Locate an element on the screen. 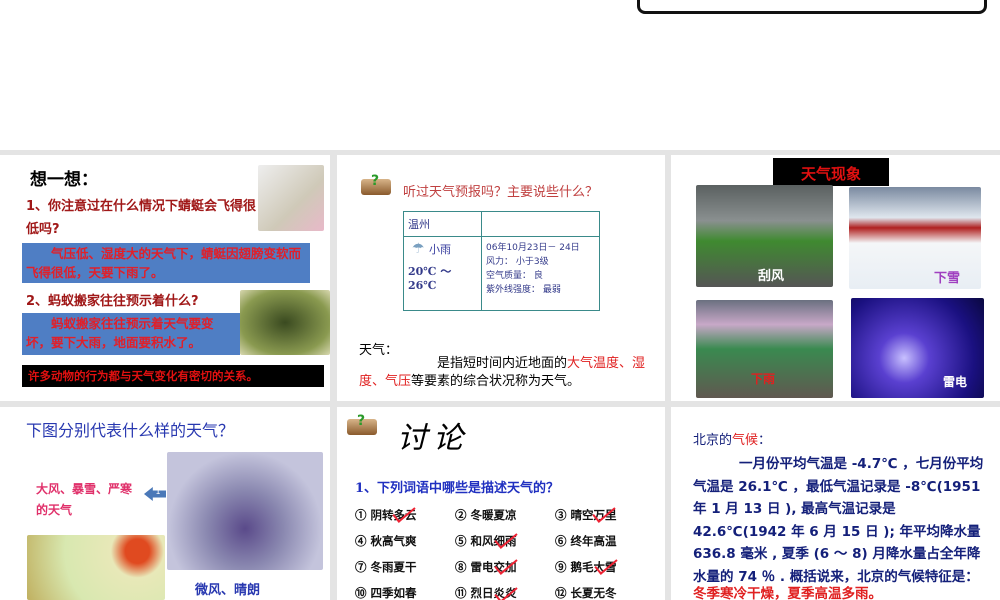  forecast-date: 06年10月23日－ 24日 is located at coordinates (533, 248).